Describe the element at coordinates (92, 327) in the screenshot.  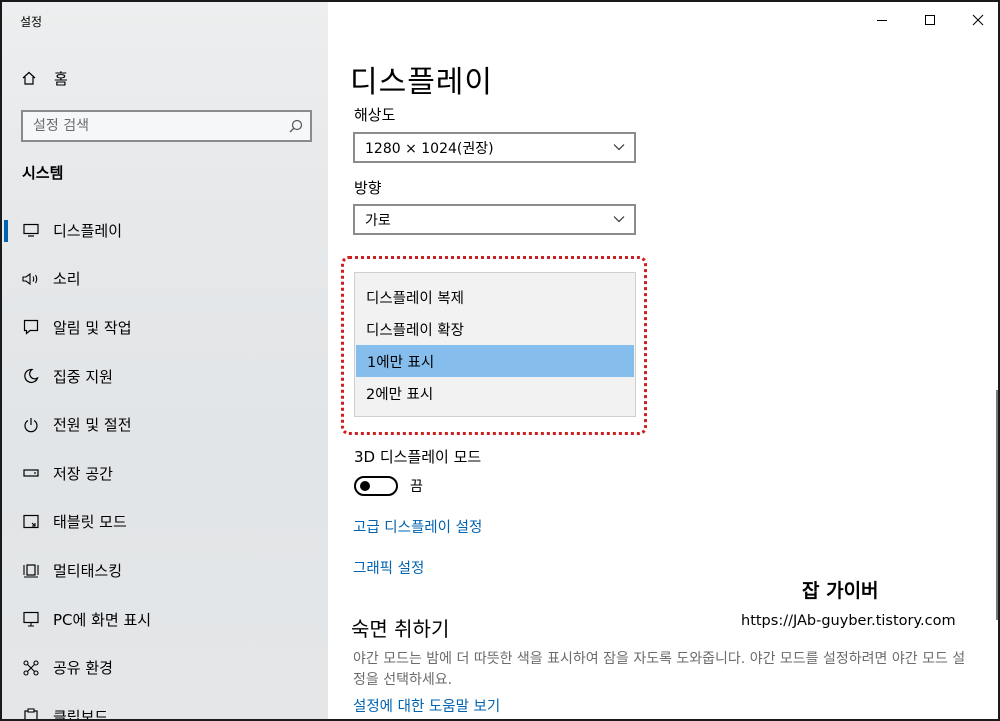
I see `sidebar-item-label: 알림 및 작업` at that location.